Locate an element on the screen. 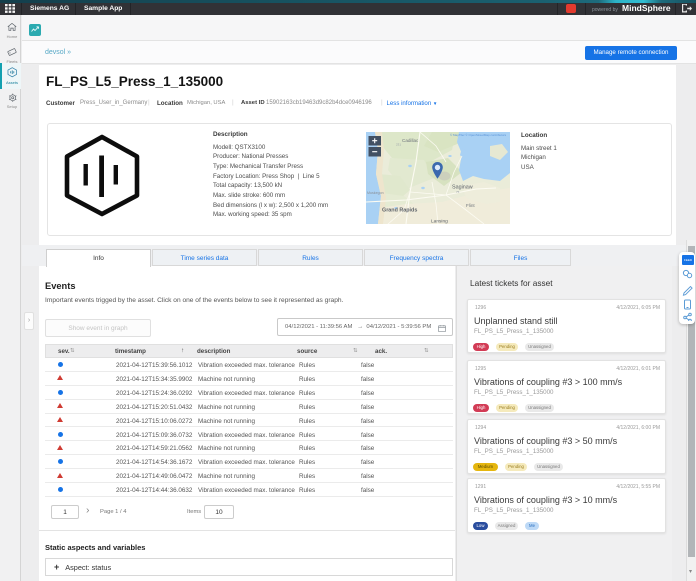  svg-text: Muskegon is located at coordinates (375, 193).